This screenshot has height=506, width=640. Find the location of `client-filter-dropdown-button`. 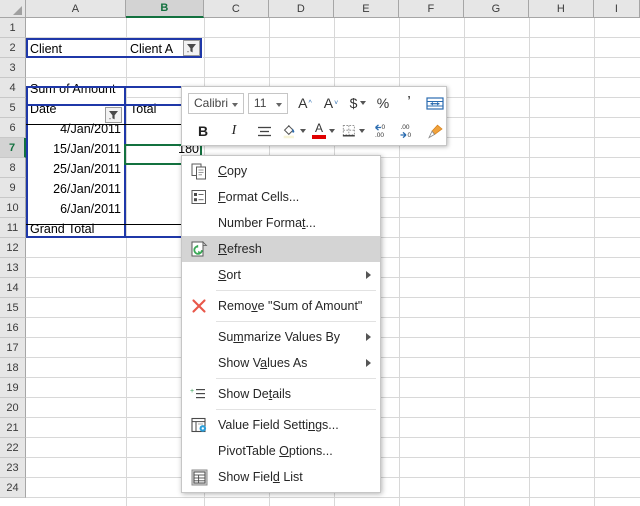

client-filter-dropdown-button is located at coordinates (191, 48).